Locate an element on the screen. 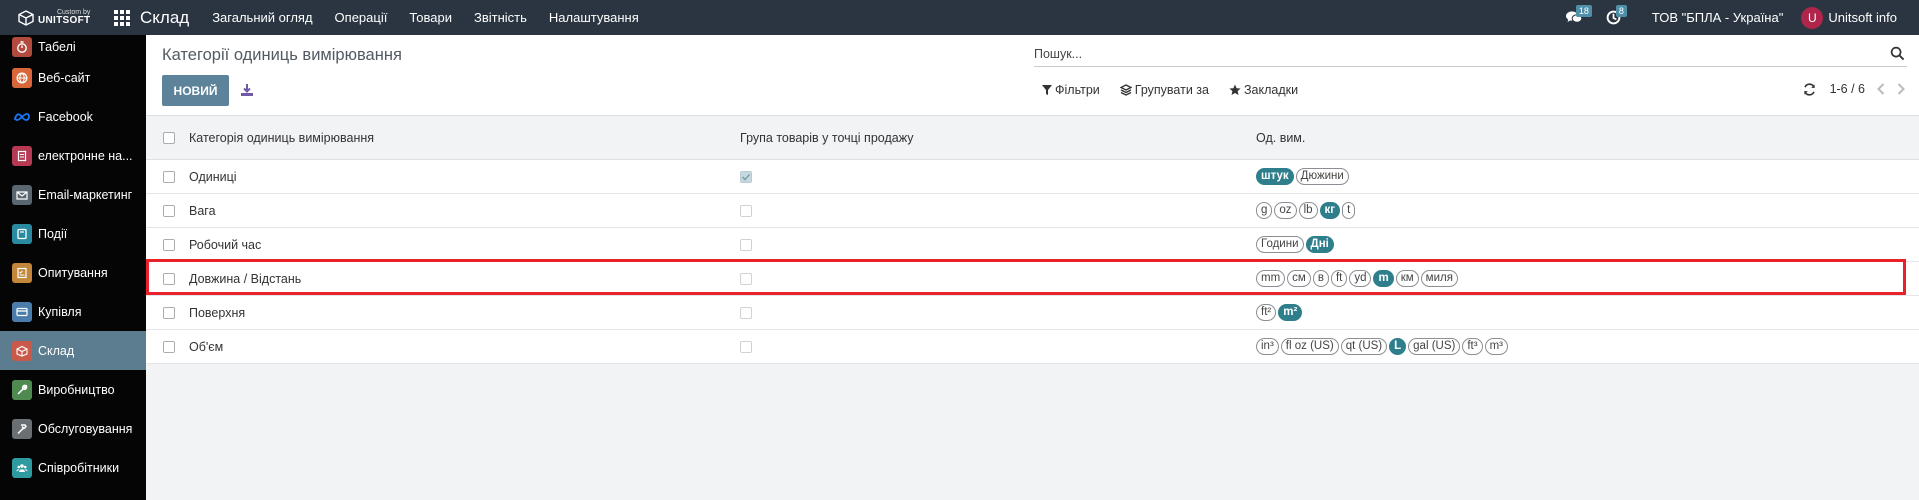 The height and width of the screenshot is (500, 1919). table-row: Об'єм in³ fl oz (US) qt (US) Lgal (US) ft³ m³ is located at coordinates (1032, 347).